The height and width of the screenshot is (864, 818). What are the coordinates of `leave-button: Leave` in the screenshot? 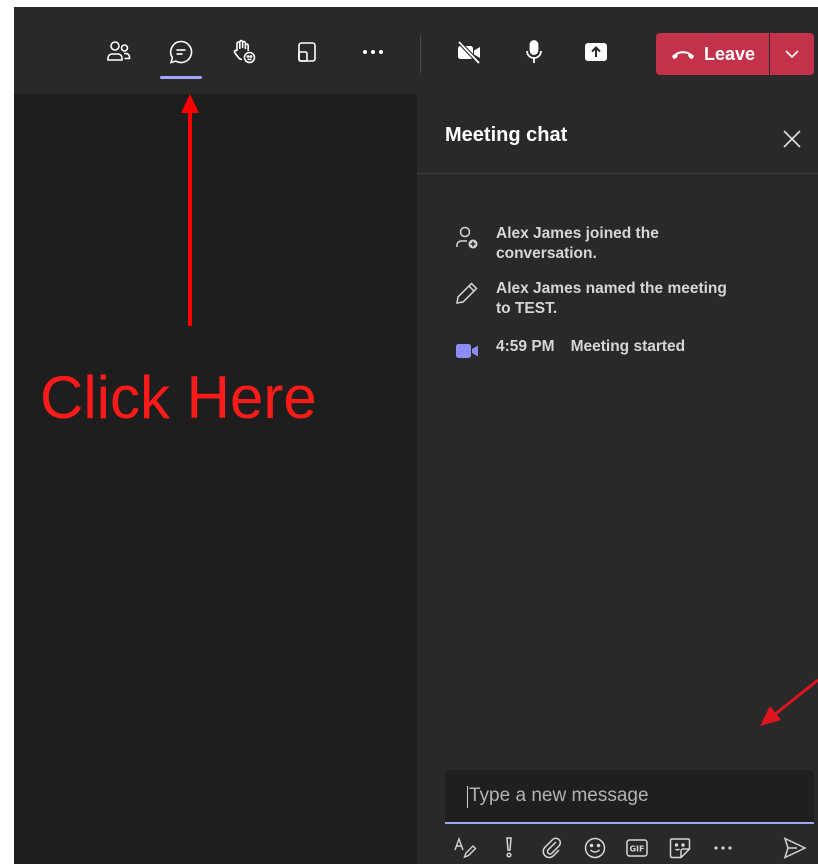 It's located at (712, 54).